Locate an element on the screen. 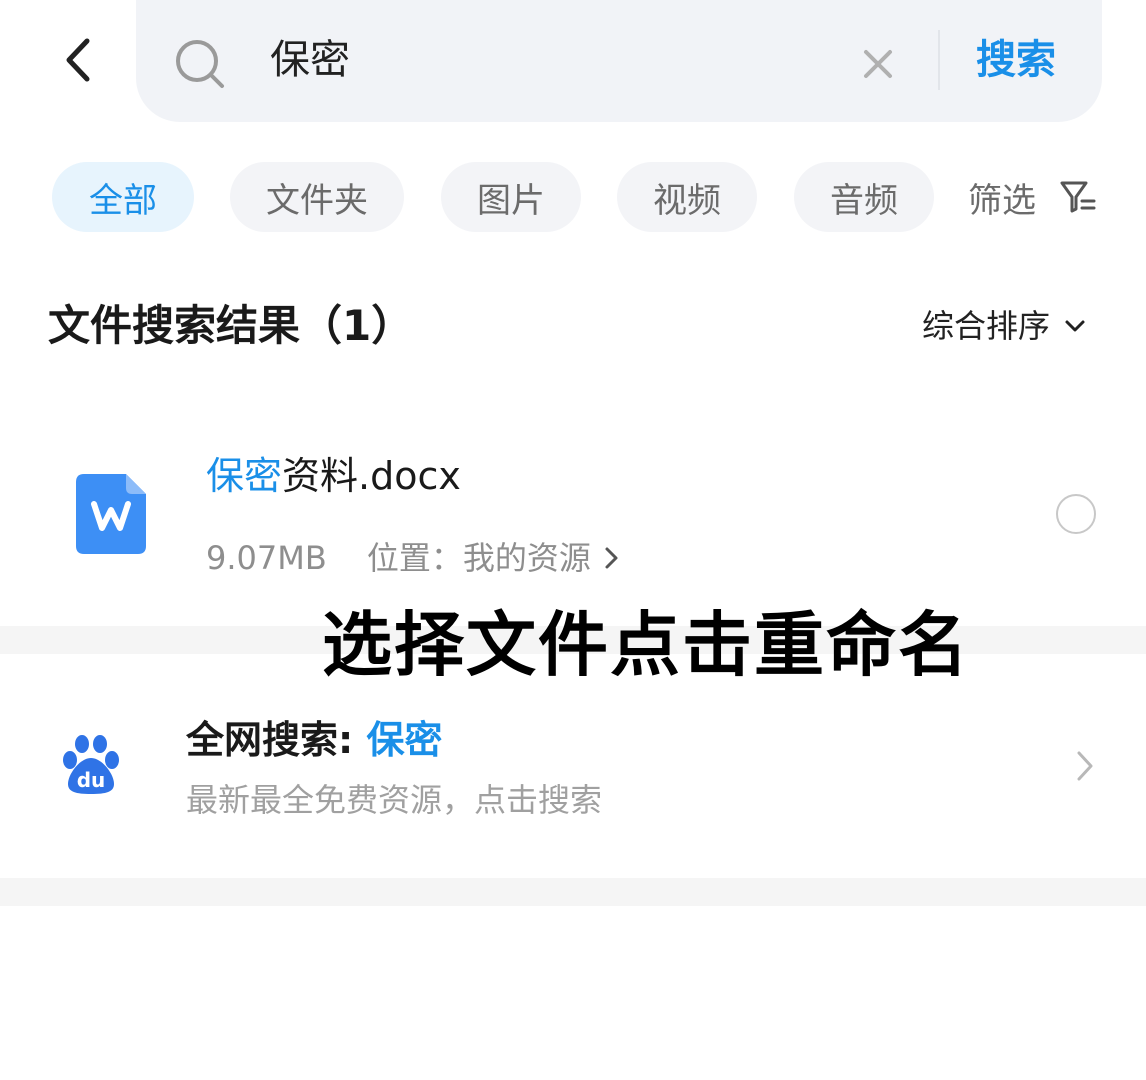 The width and height of the screenshot is (1146, 1080). word-doc-icon is located at coordinates (111, 514).